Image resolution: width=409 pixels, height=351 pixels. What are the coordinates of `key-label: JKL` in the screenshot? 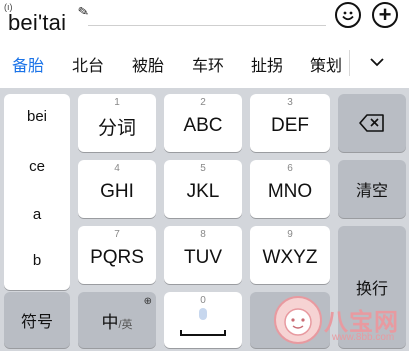 It's located at (203, 191).